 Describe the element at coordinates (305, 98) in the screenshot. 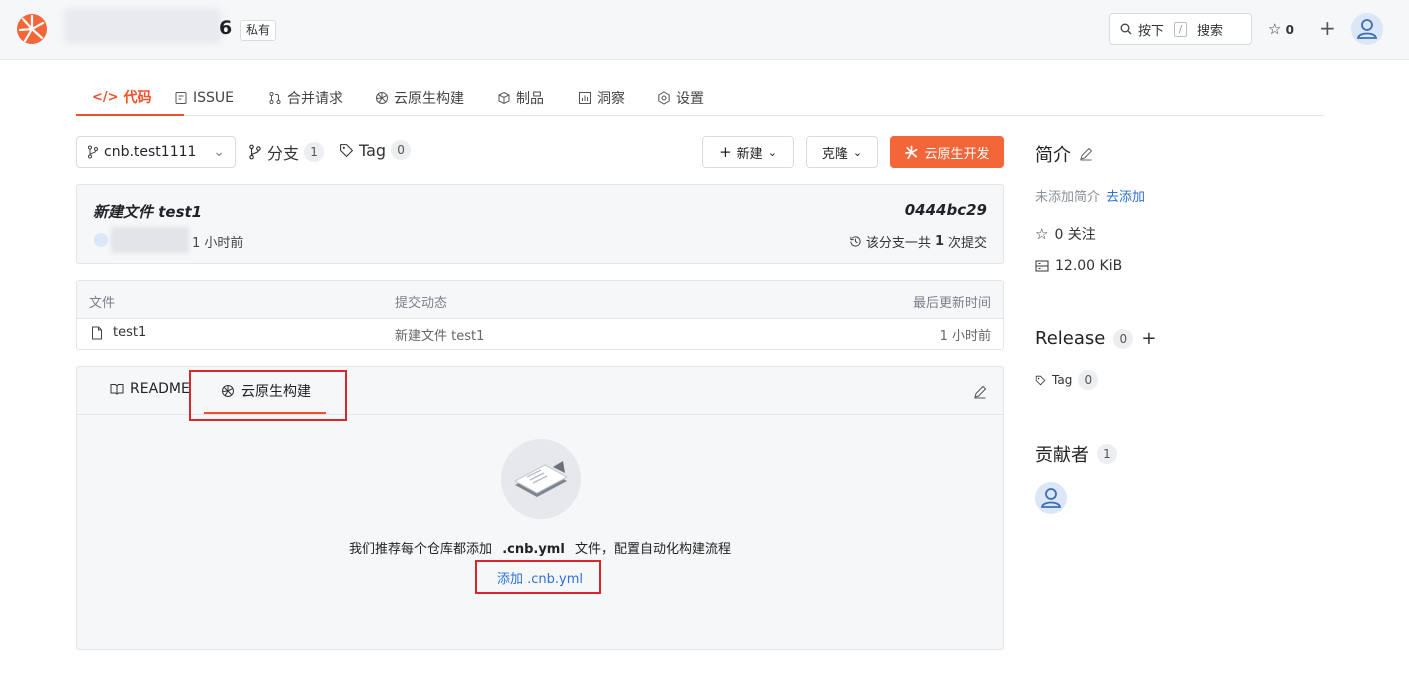

I see `tab-merge-requests: 合并请求` at that location.